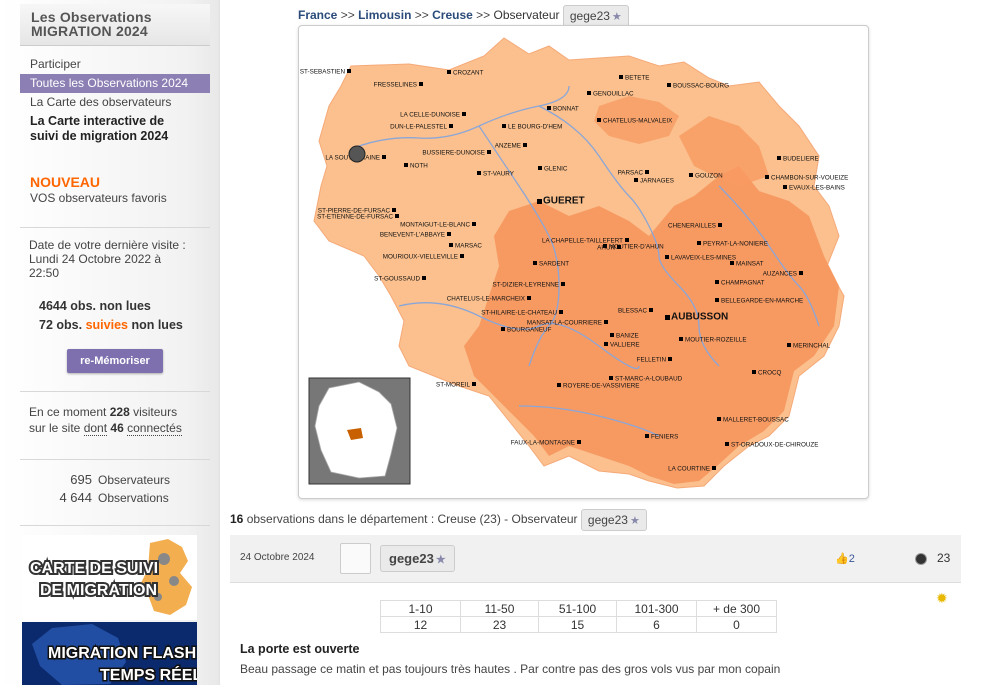  I want to click on banner2-line1: MIGRATION FLASH, so click(122, 653).